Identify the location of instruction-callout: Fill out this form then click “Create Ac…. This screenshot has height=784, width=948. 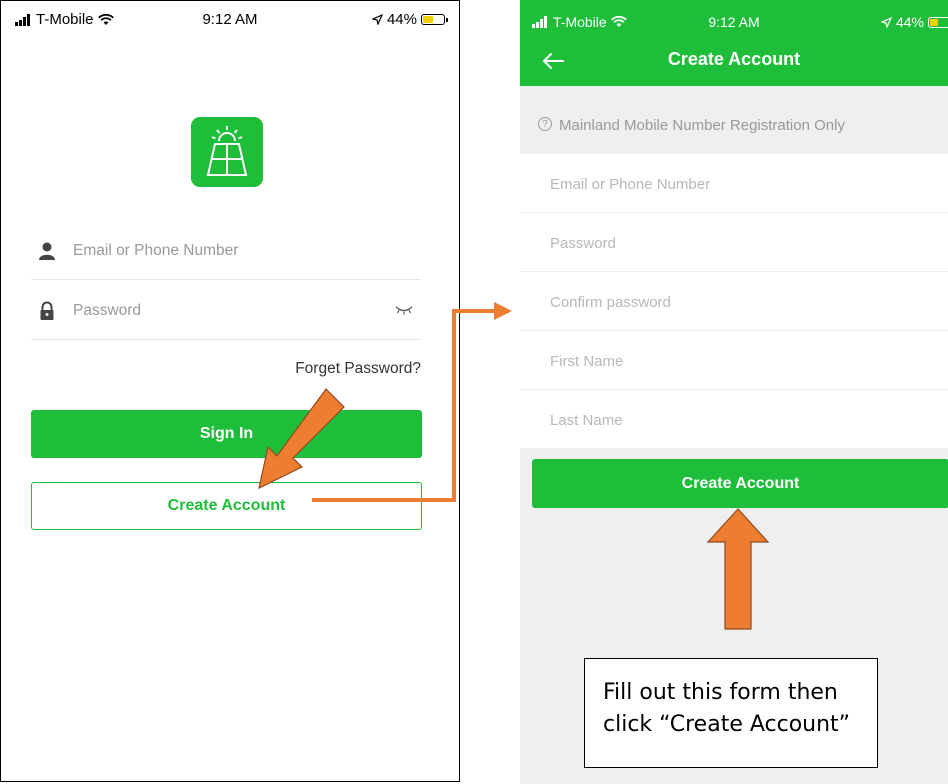
(731, 713).